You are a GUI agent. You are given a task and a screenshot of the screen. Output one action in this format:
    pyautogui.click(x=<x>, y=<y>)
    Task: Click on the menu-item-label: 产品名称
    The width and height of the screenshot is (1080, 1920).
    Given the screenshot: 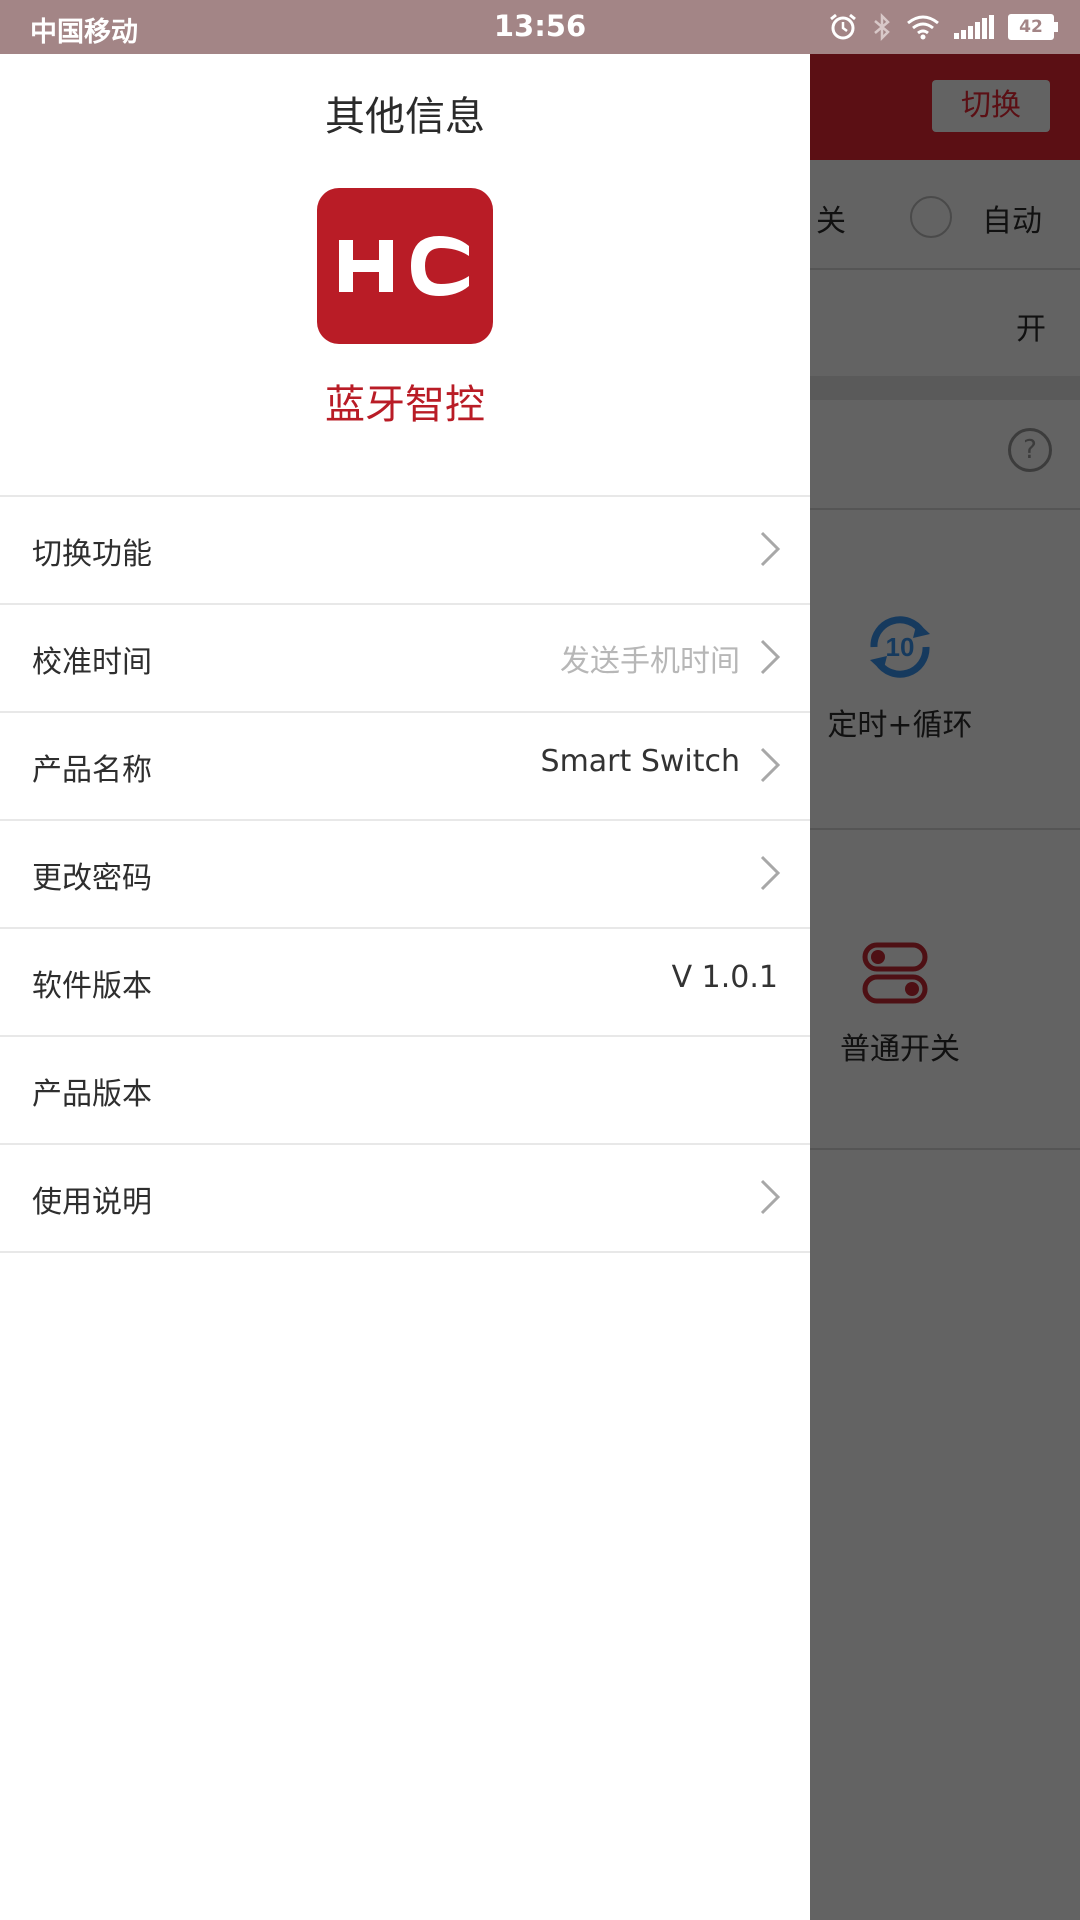 What is the action you would take?
    pyautogui.click(x=92, y=770)
    